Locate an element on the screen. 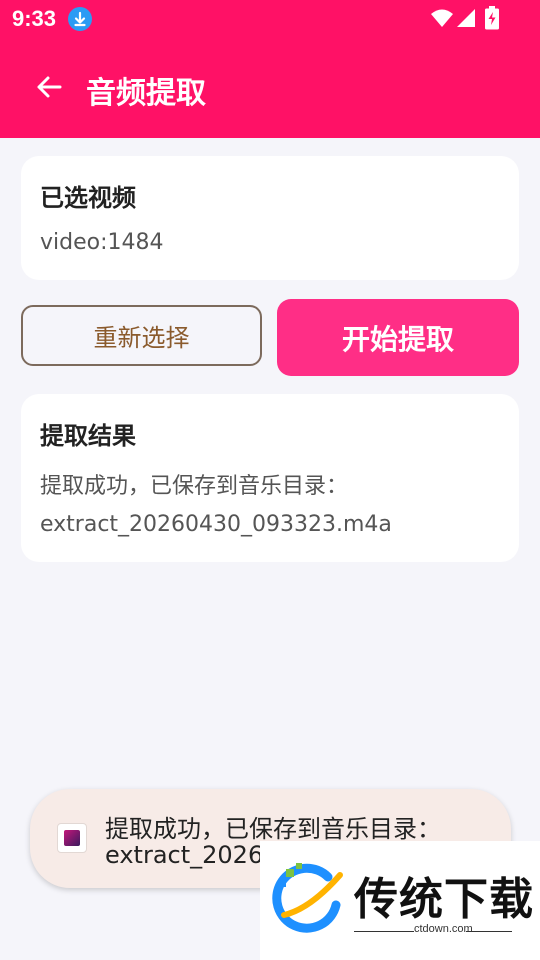 The width and height of the screenshot is (540, 960). toast-line-1: 提取成功，已保存到音乐目录： is located at coordinates (273, 829).